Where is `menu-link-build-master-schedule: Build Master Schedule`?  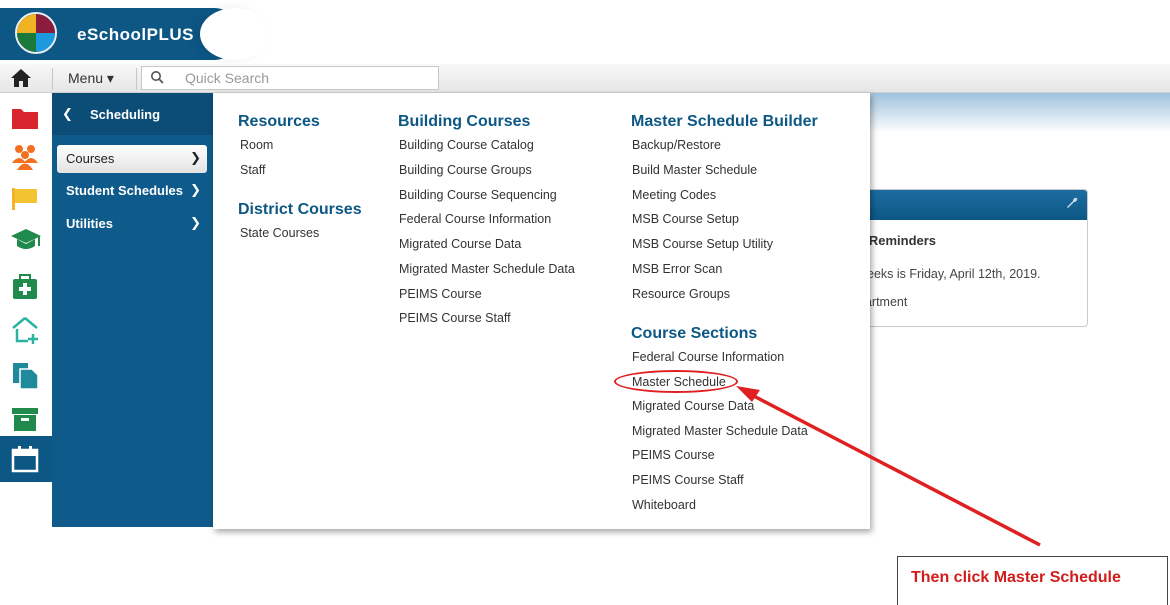 menu-link-build-master-schedule: Build Master Schedule is located at coordinates (694, 170).